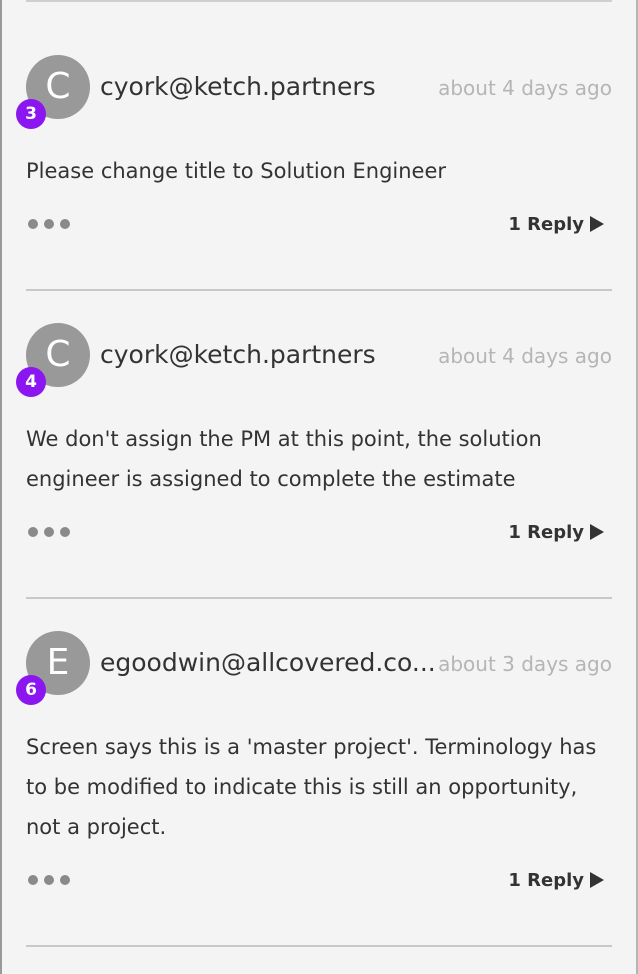 The image size is (638, 974). I want to click on comment-timestamp: about 3 days ago, so click(525, 664).